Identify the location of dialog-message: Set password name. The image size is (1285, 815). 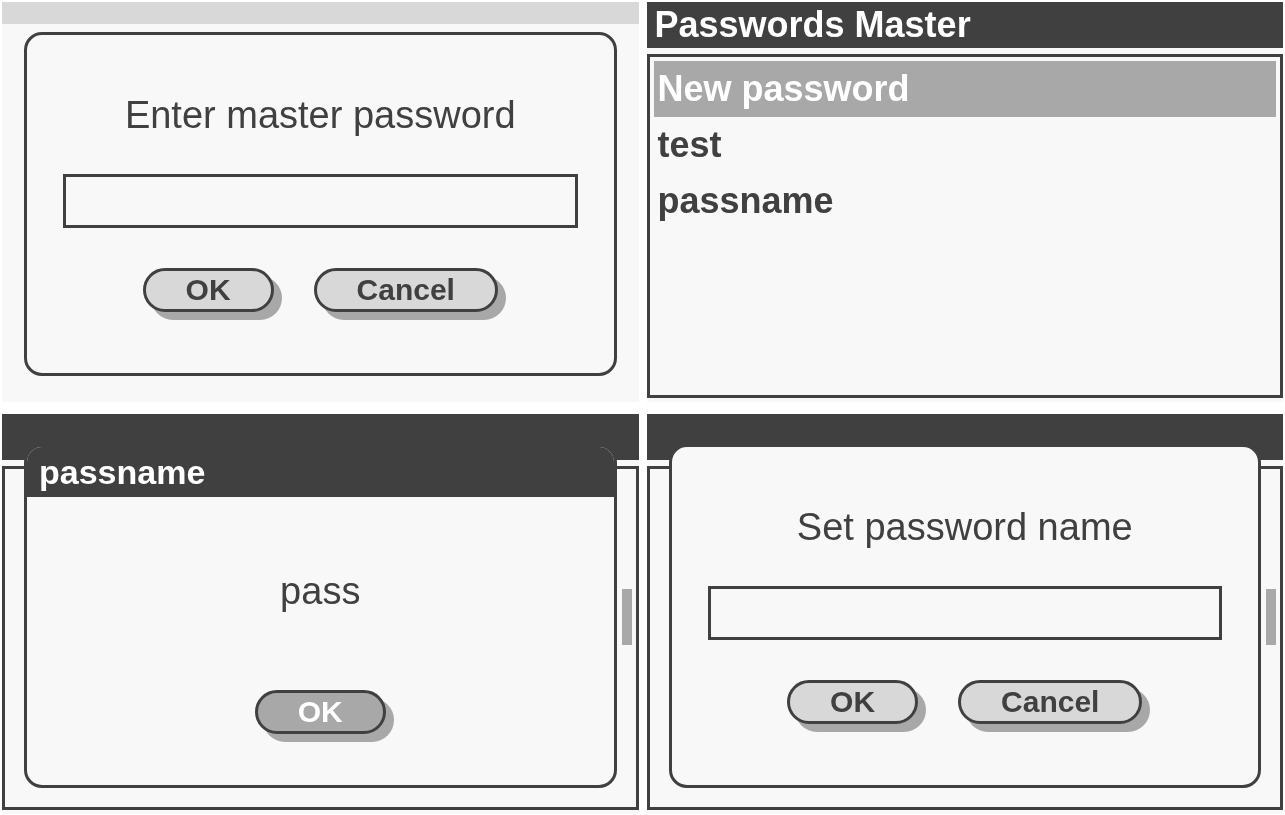
(964, 527).